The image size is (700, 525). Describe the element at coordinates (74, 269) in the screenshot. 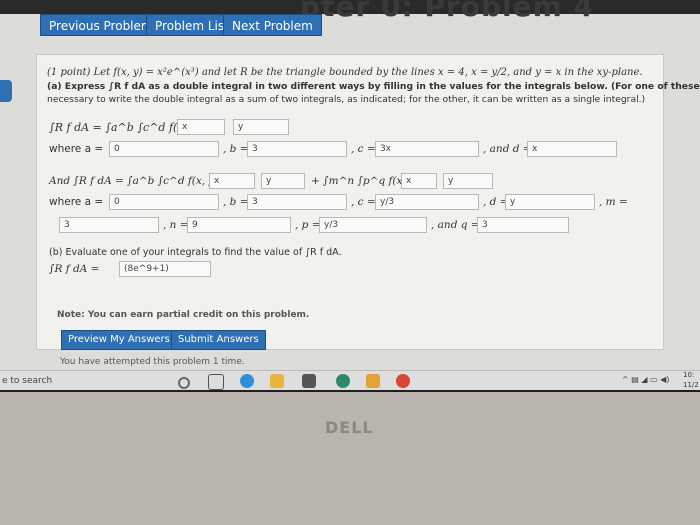

I see `part-b-integral-label: ∫R f dA =` at that location.